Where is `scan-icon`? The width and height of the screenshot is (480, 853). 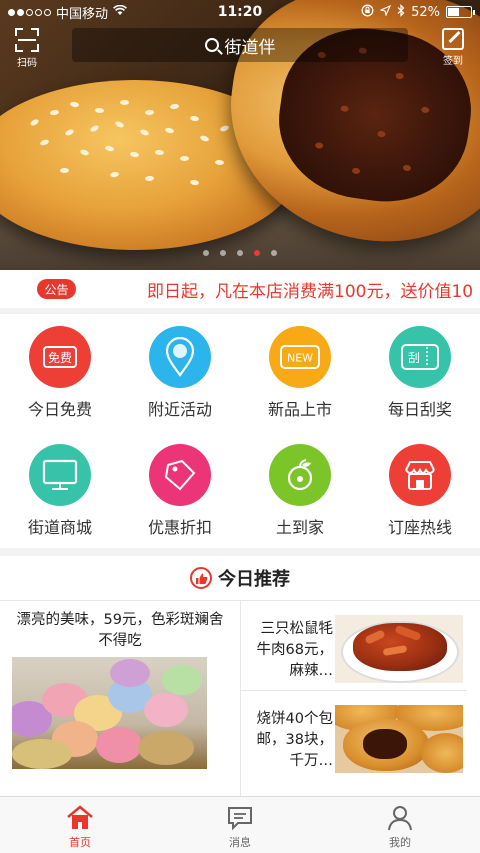 scan-icon is located at coordinates (27, 40).